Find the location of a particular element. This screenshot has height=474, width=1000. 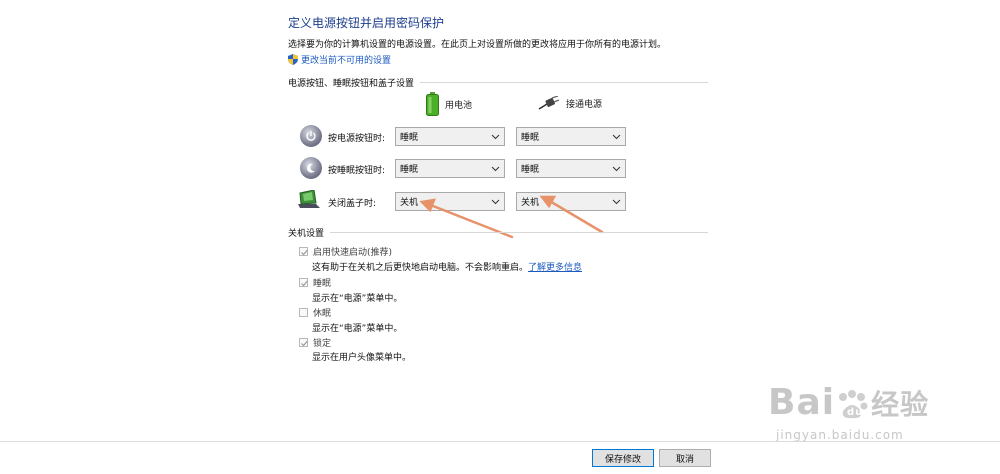

hibernate-description: 显示在“电源”菜单中。 is located at coordinates (357, 329).